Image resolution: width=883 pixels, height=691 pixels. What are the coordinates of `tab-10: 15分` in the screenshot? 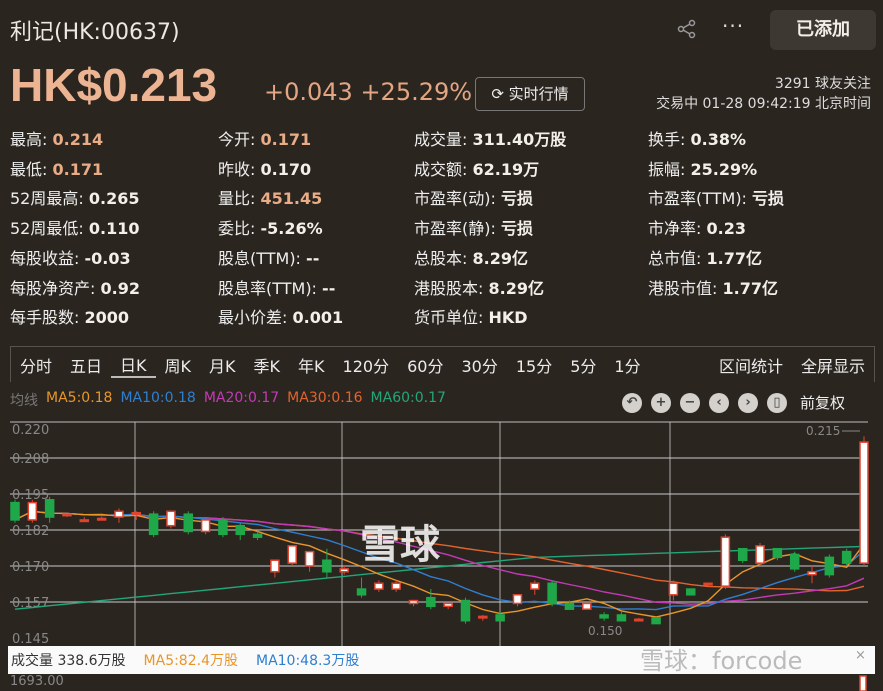 It's located at (534, 365).